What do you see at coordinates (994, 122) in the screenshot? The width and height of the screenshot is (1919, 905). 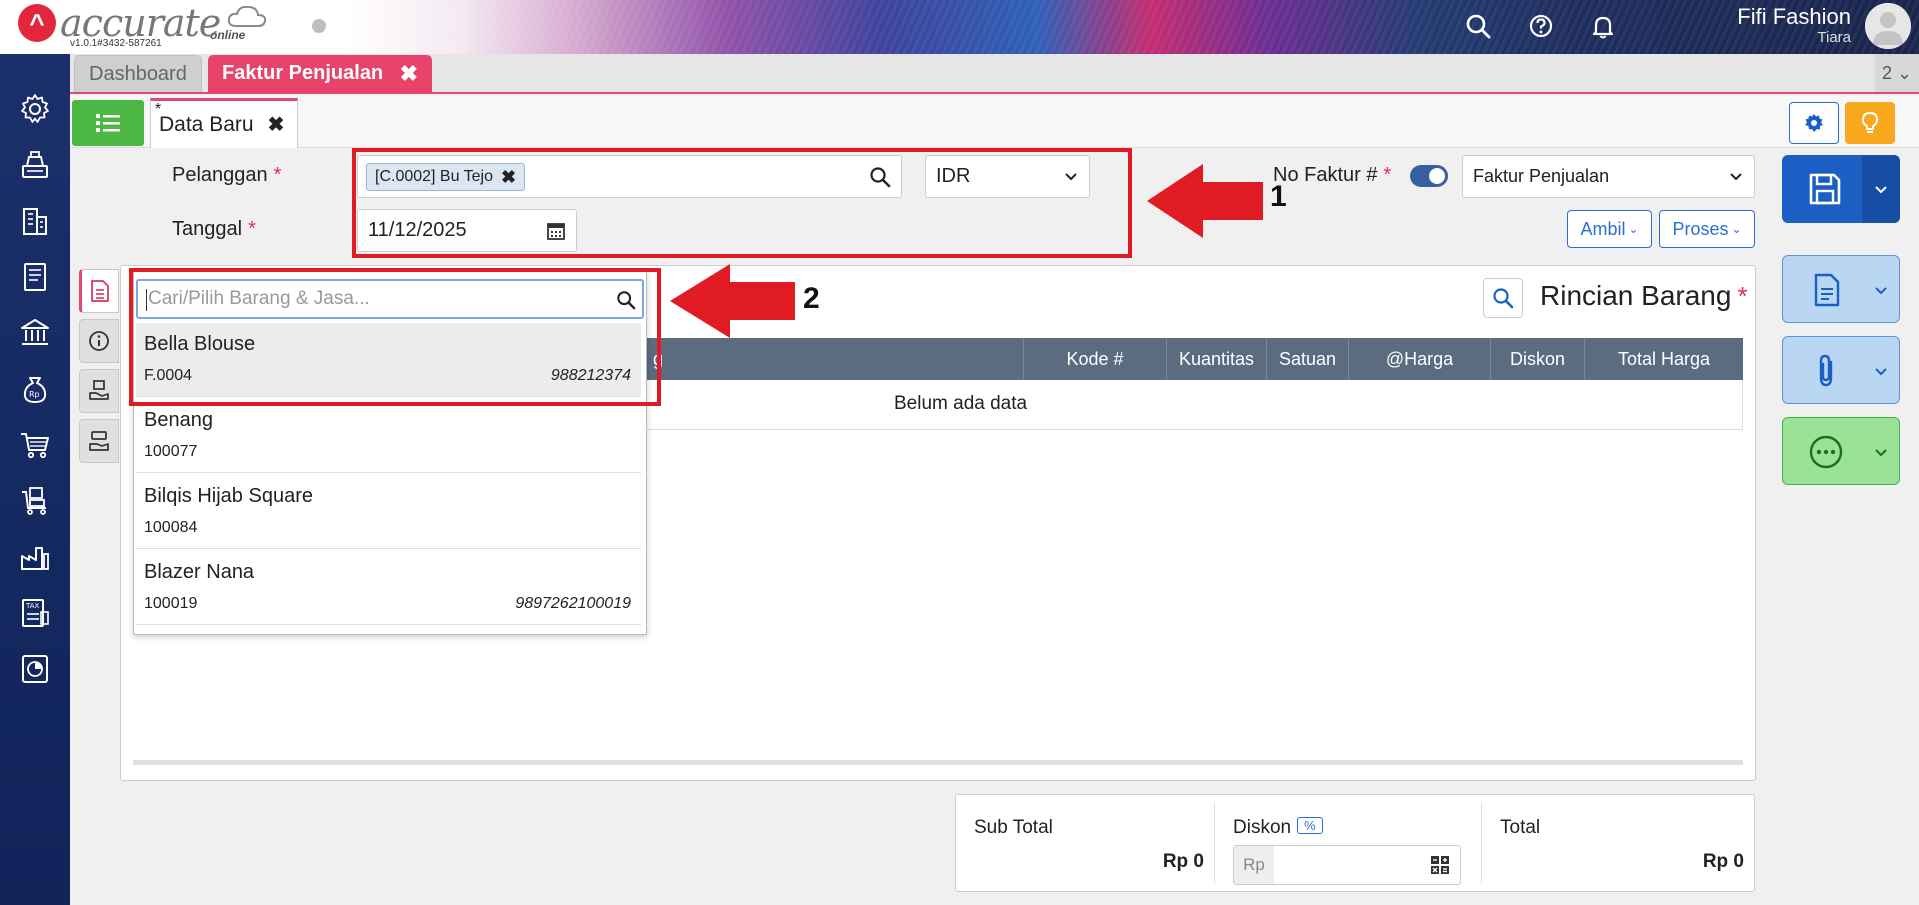 I see `sub-toolbar: * Data Baru ✖` at bounding box center [994, 122].